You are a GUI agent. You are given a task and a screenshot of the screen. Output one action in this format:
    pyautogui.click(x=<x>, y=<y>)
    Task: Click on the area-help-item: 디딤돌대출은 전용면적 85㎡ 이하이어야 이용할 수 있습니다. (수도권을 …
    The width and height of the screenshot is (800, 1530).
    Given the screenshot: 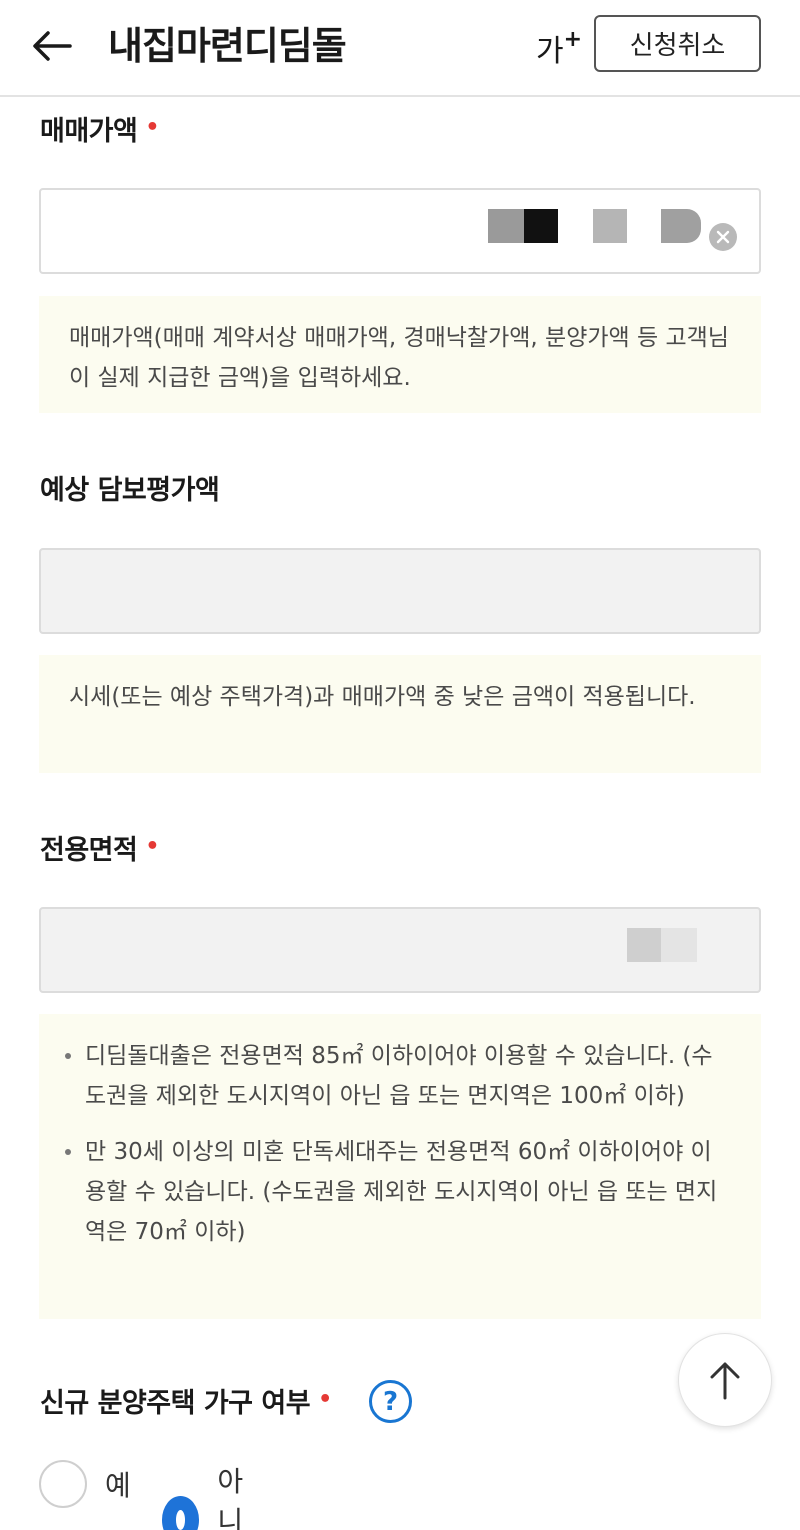 What is the action you would take?
    pyautogui.click(x=398, y=1076)
    